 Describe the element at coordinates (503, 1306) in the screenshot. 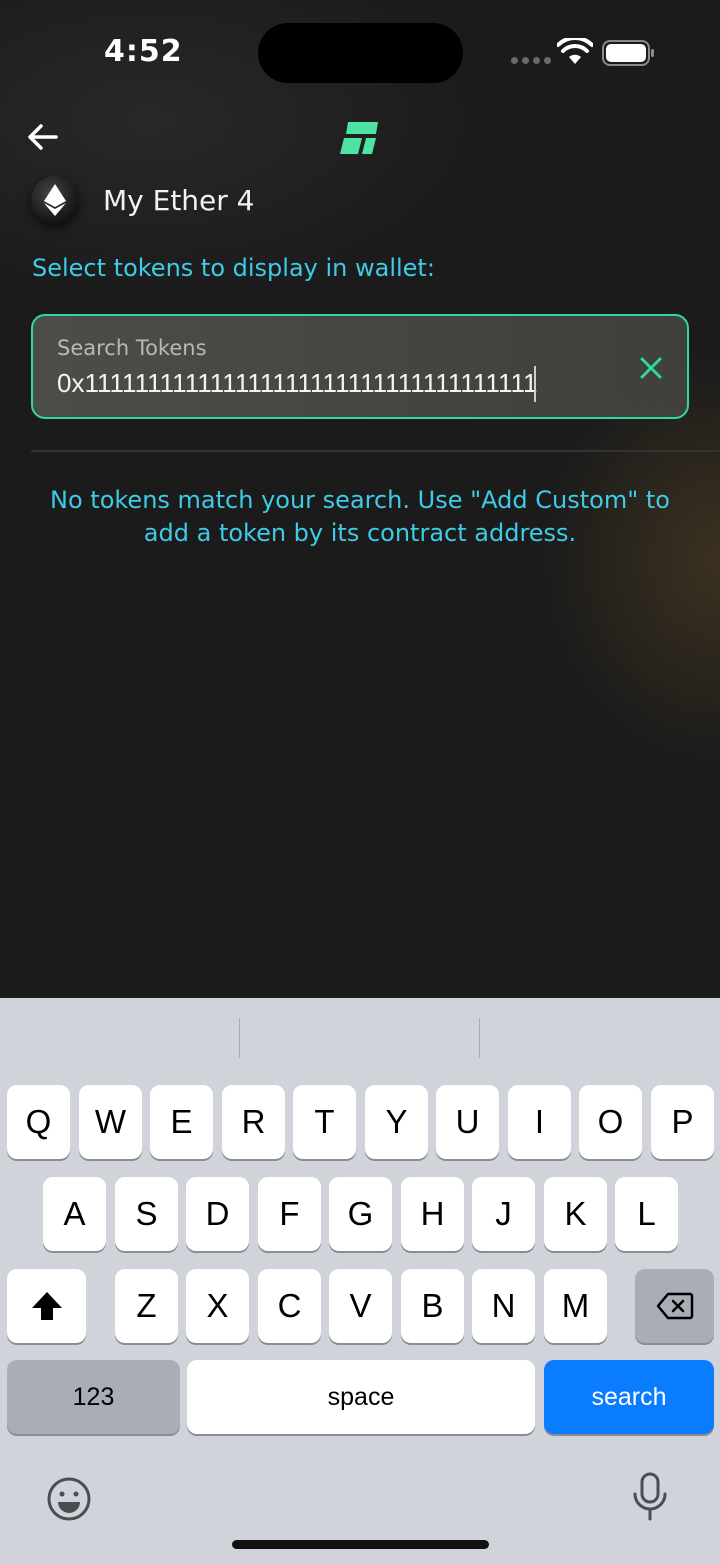

I see `key-n: N` at that location.